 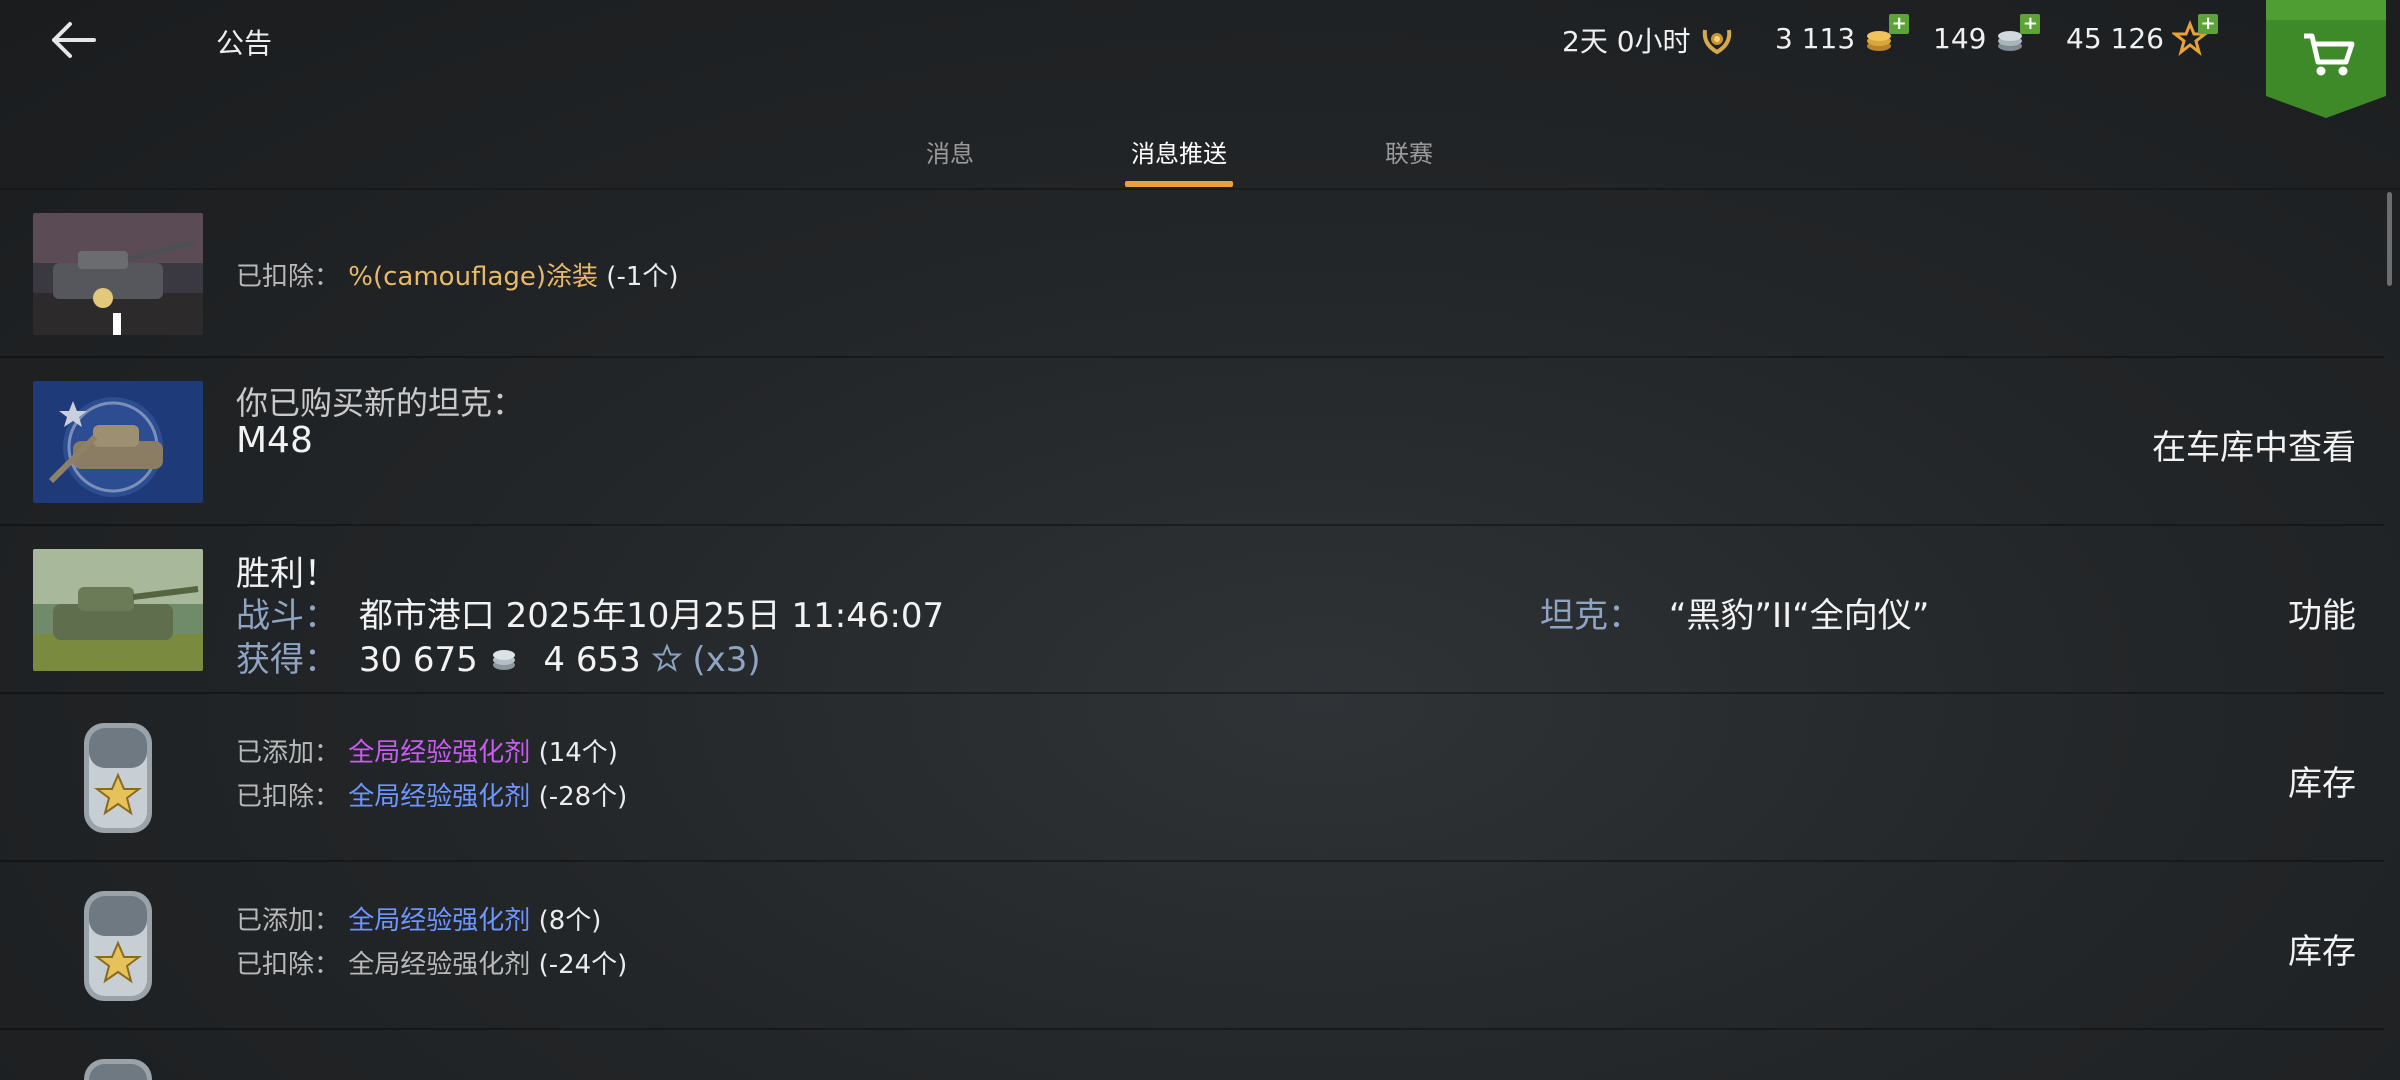 I want to click on silver-coins-icon: +, so click(x=2017, y=35).